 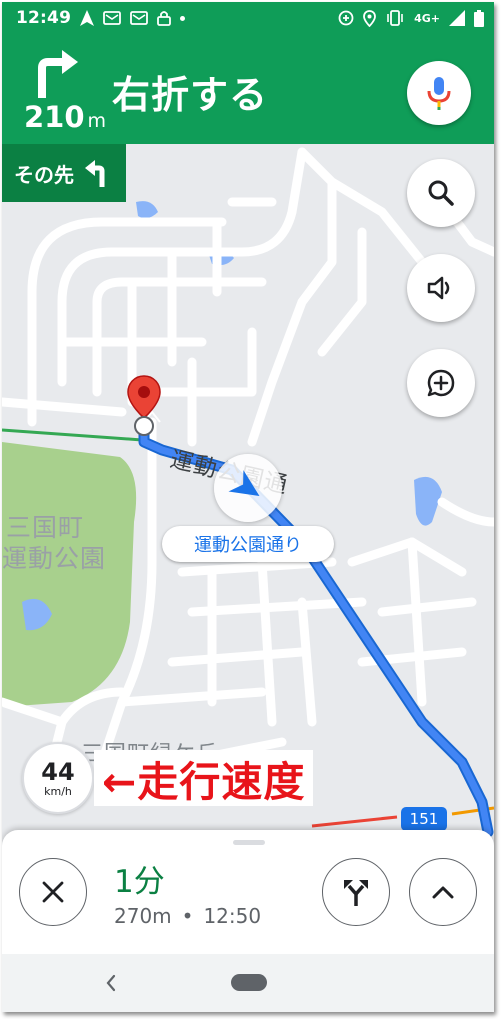 I want to click on route-number-badge: 151, so click(x=424, y=819).